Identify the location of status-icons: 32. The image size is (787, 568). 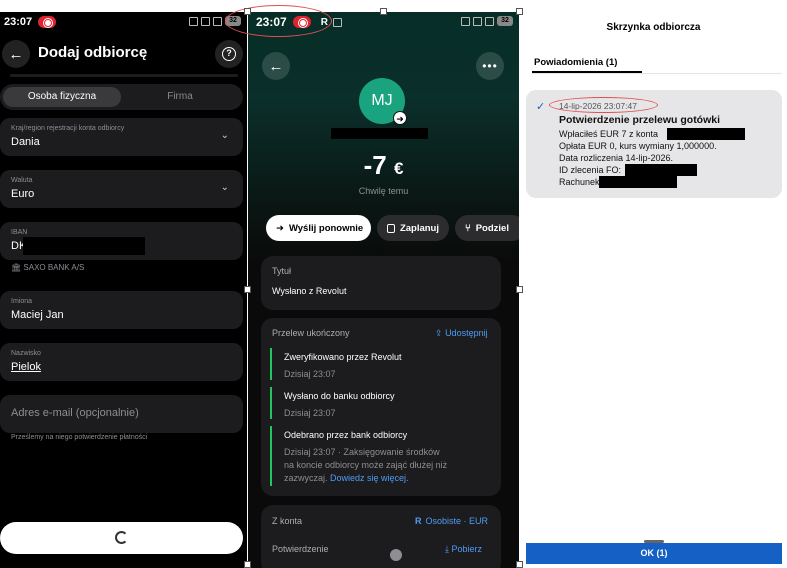
(487, 21).